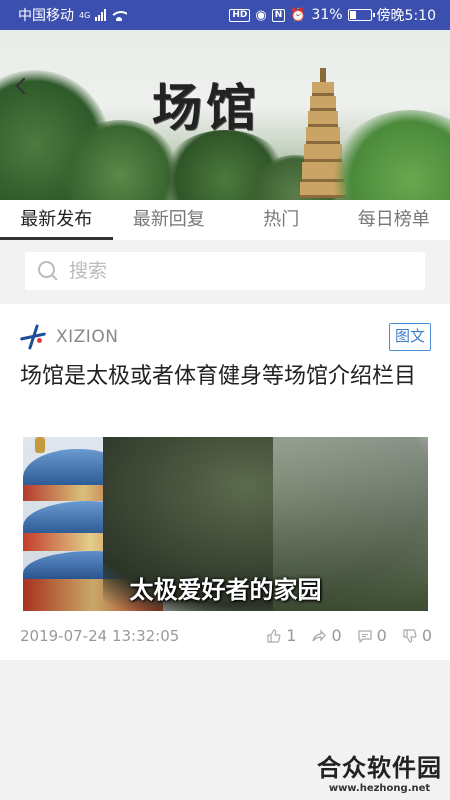 The image size is (450, 800). What do you see at coordinates (261, 15) in the screenshot?
I see `eye-icon: ◉` at bounding box center [261, 15].